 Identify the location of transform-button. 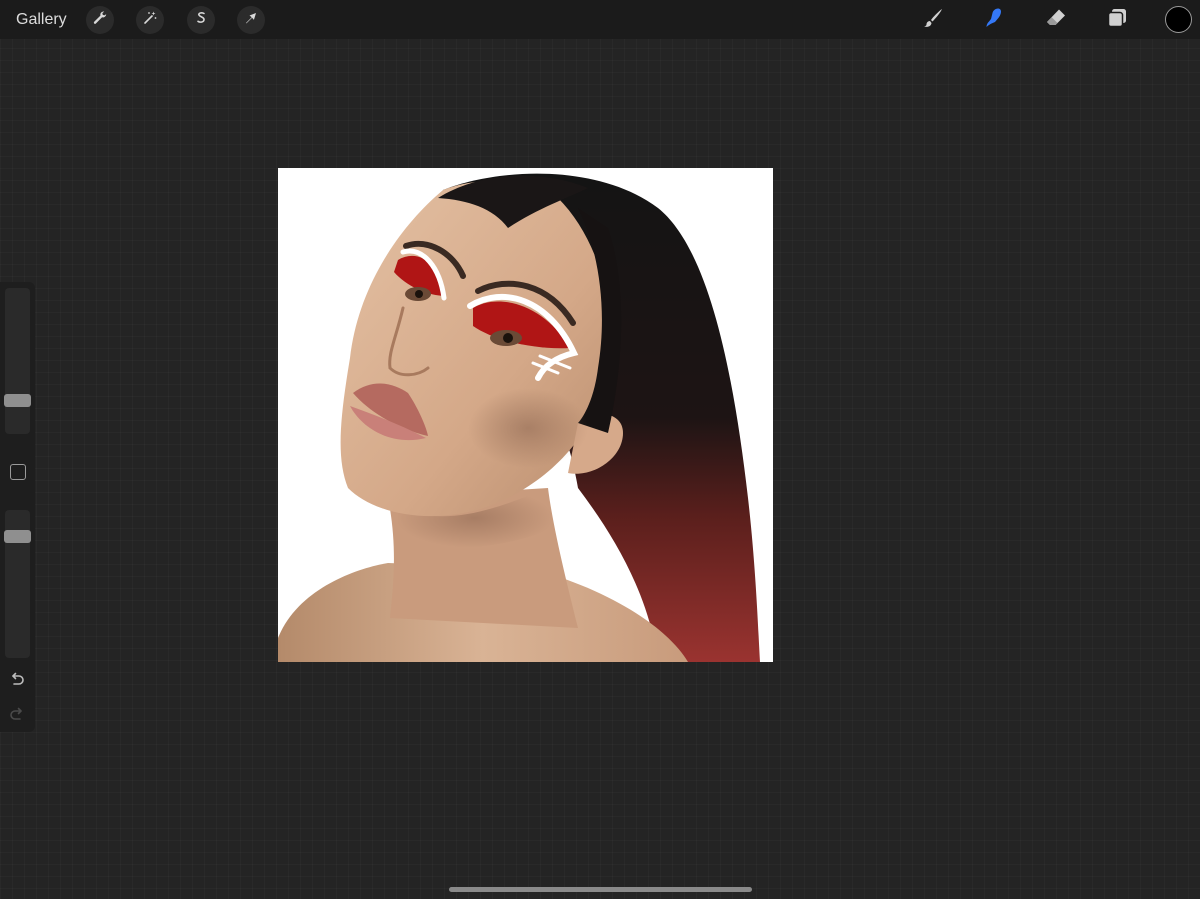
(251, 20).